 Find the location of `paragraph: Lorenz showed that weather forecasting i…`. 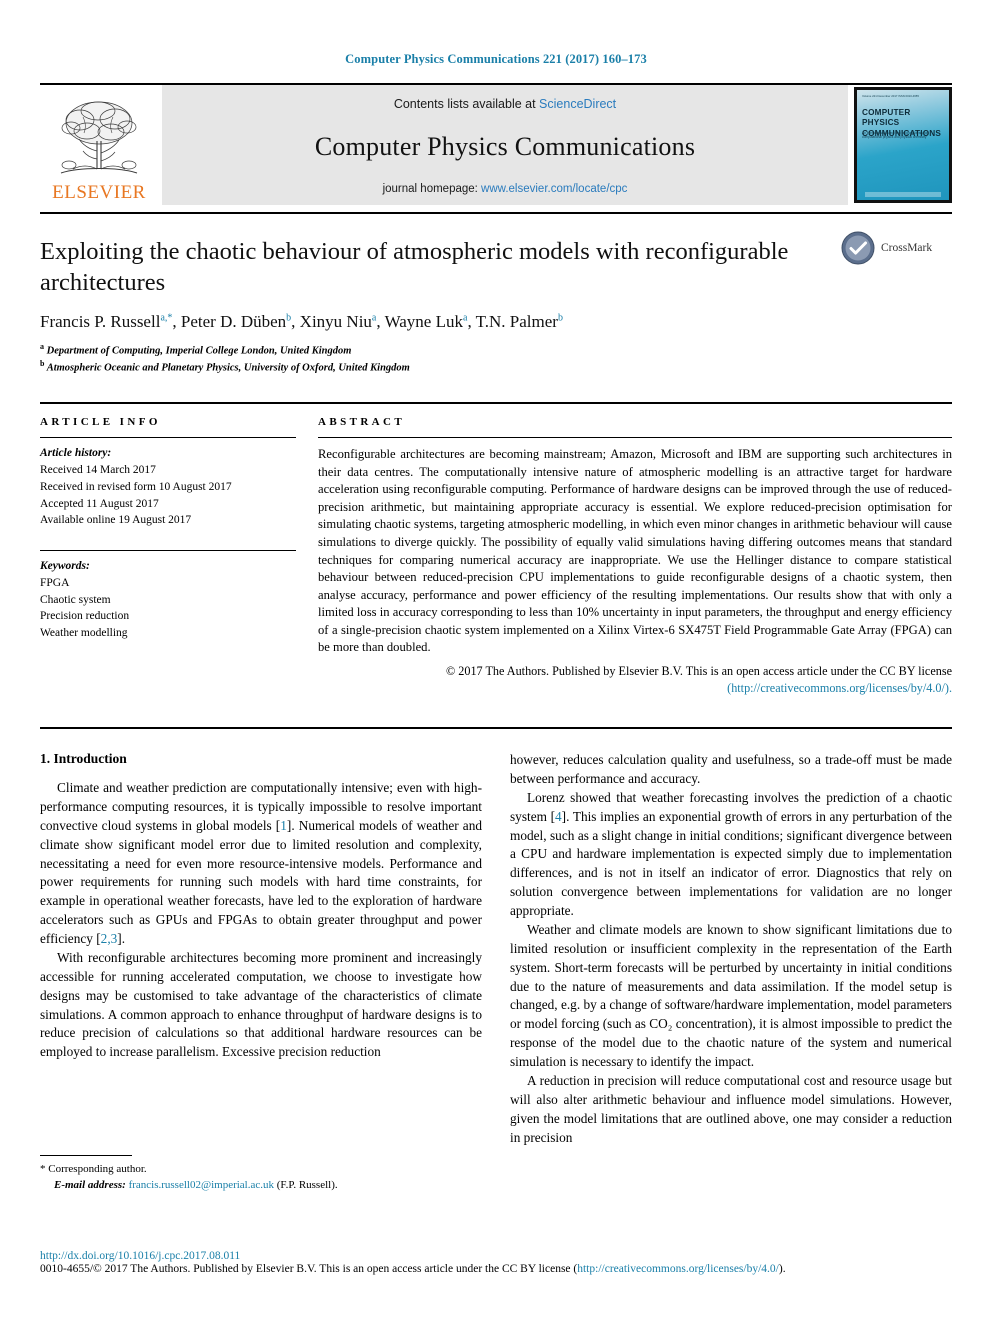

paragraph: Lorenz showed that weather forecasting i… is located at coordinates (731, 855).